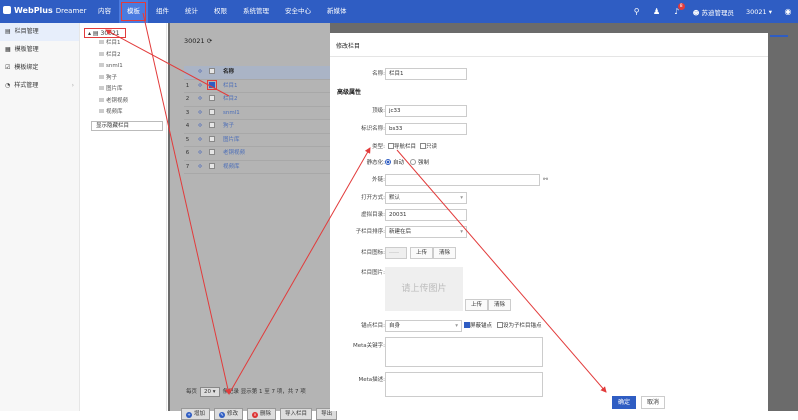 The image size is (798, 420). Describe the element at coordinates (464, 352) in the screenshot. I see `meta-keywords-textarea` at that location.